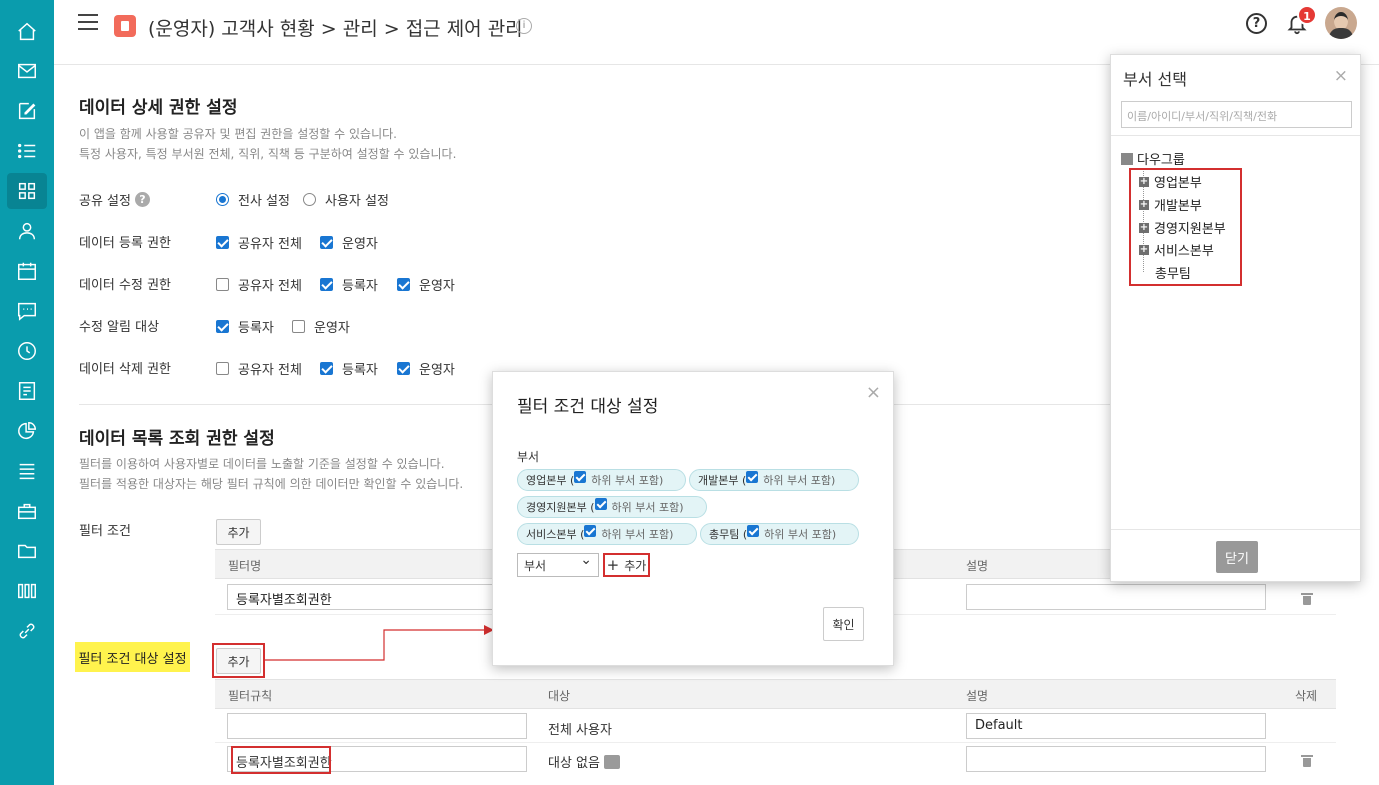 The width and height of the screenshot is (1379, 785). Describe the element at coordinates (27, 32) in the screenshot. I see `home-icon` at that location.